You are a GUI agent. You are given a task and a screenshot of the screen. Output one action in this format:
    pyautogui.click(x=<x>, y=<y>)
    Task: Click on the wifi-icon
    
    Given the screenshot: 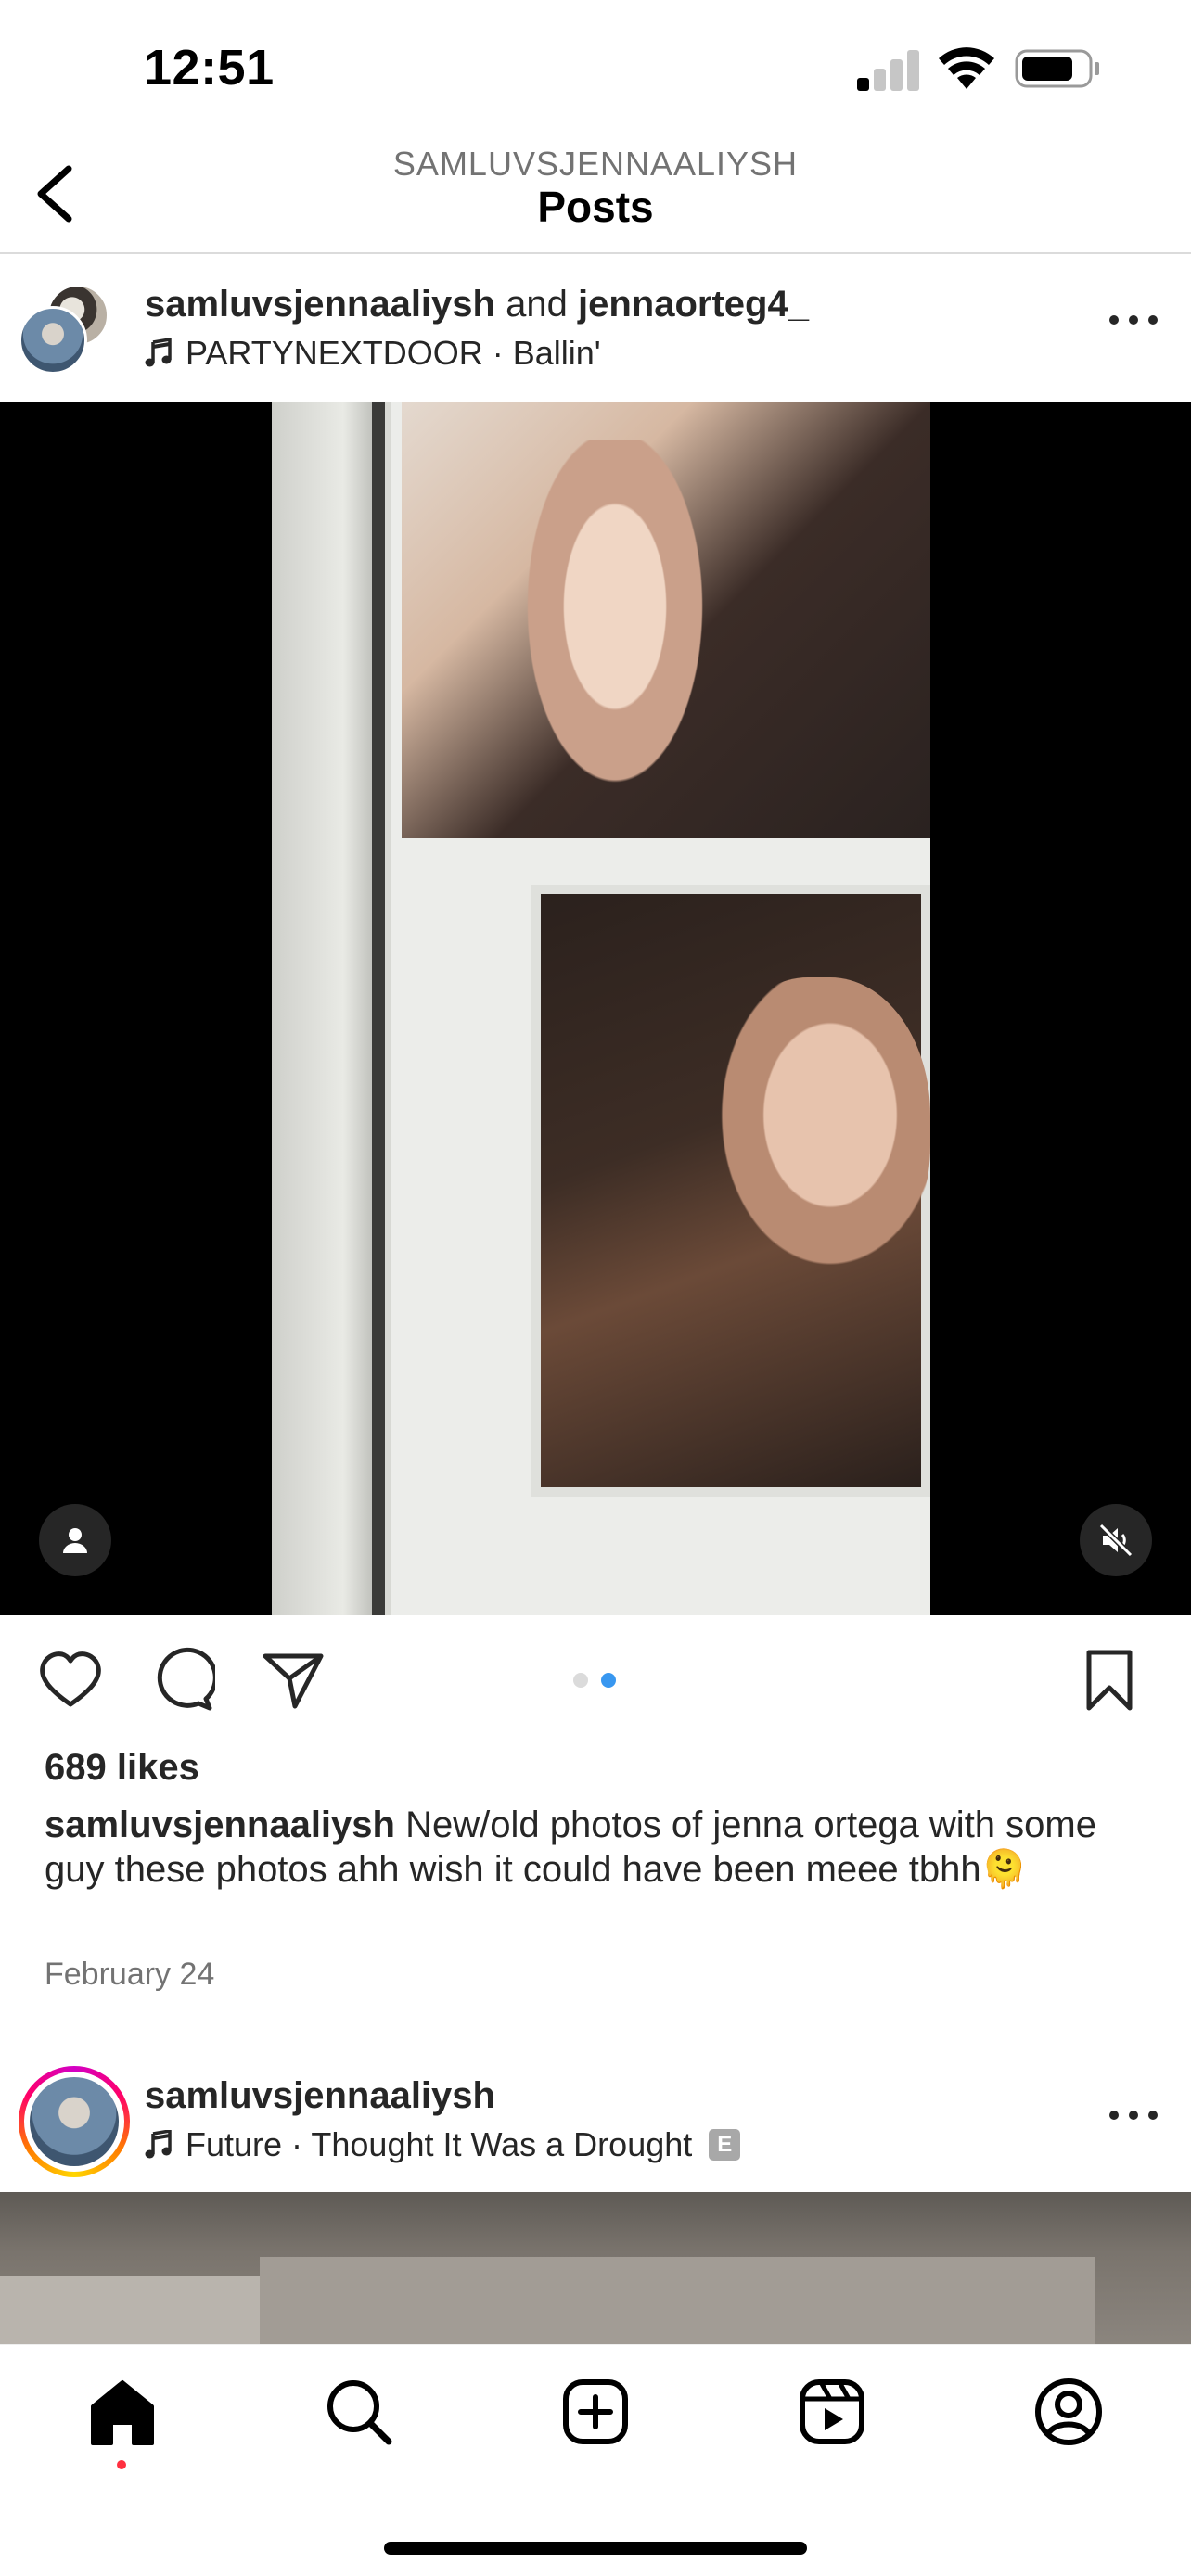 What is the action you would take?
    pyautogui.click(x=966, y=68)
    